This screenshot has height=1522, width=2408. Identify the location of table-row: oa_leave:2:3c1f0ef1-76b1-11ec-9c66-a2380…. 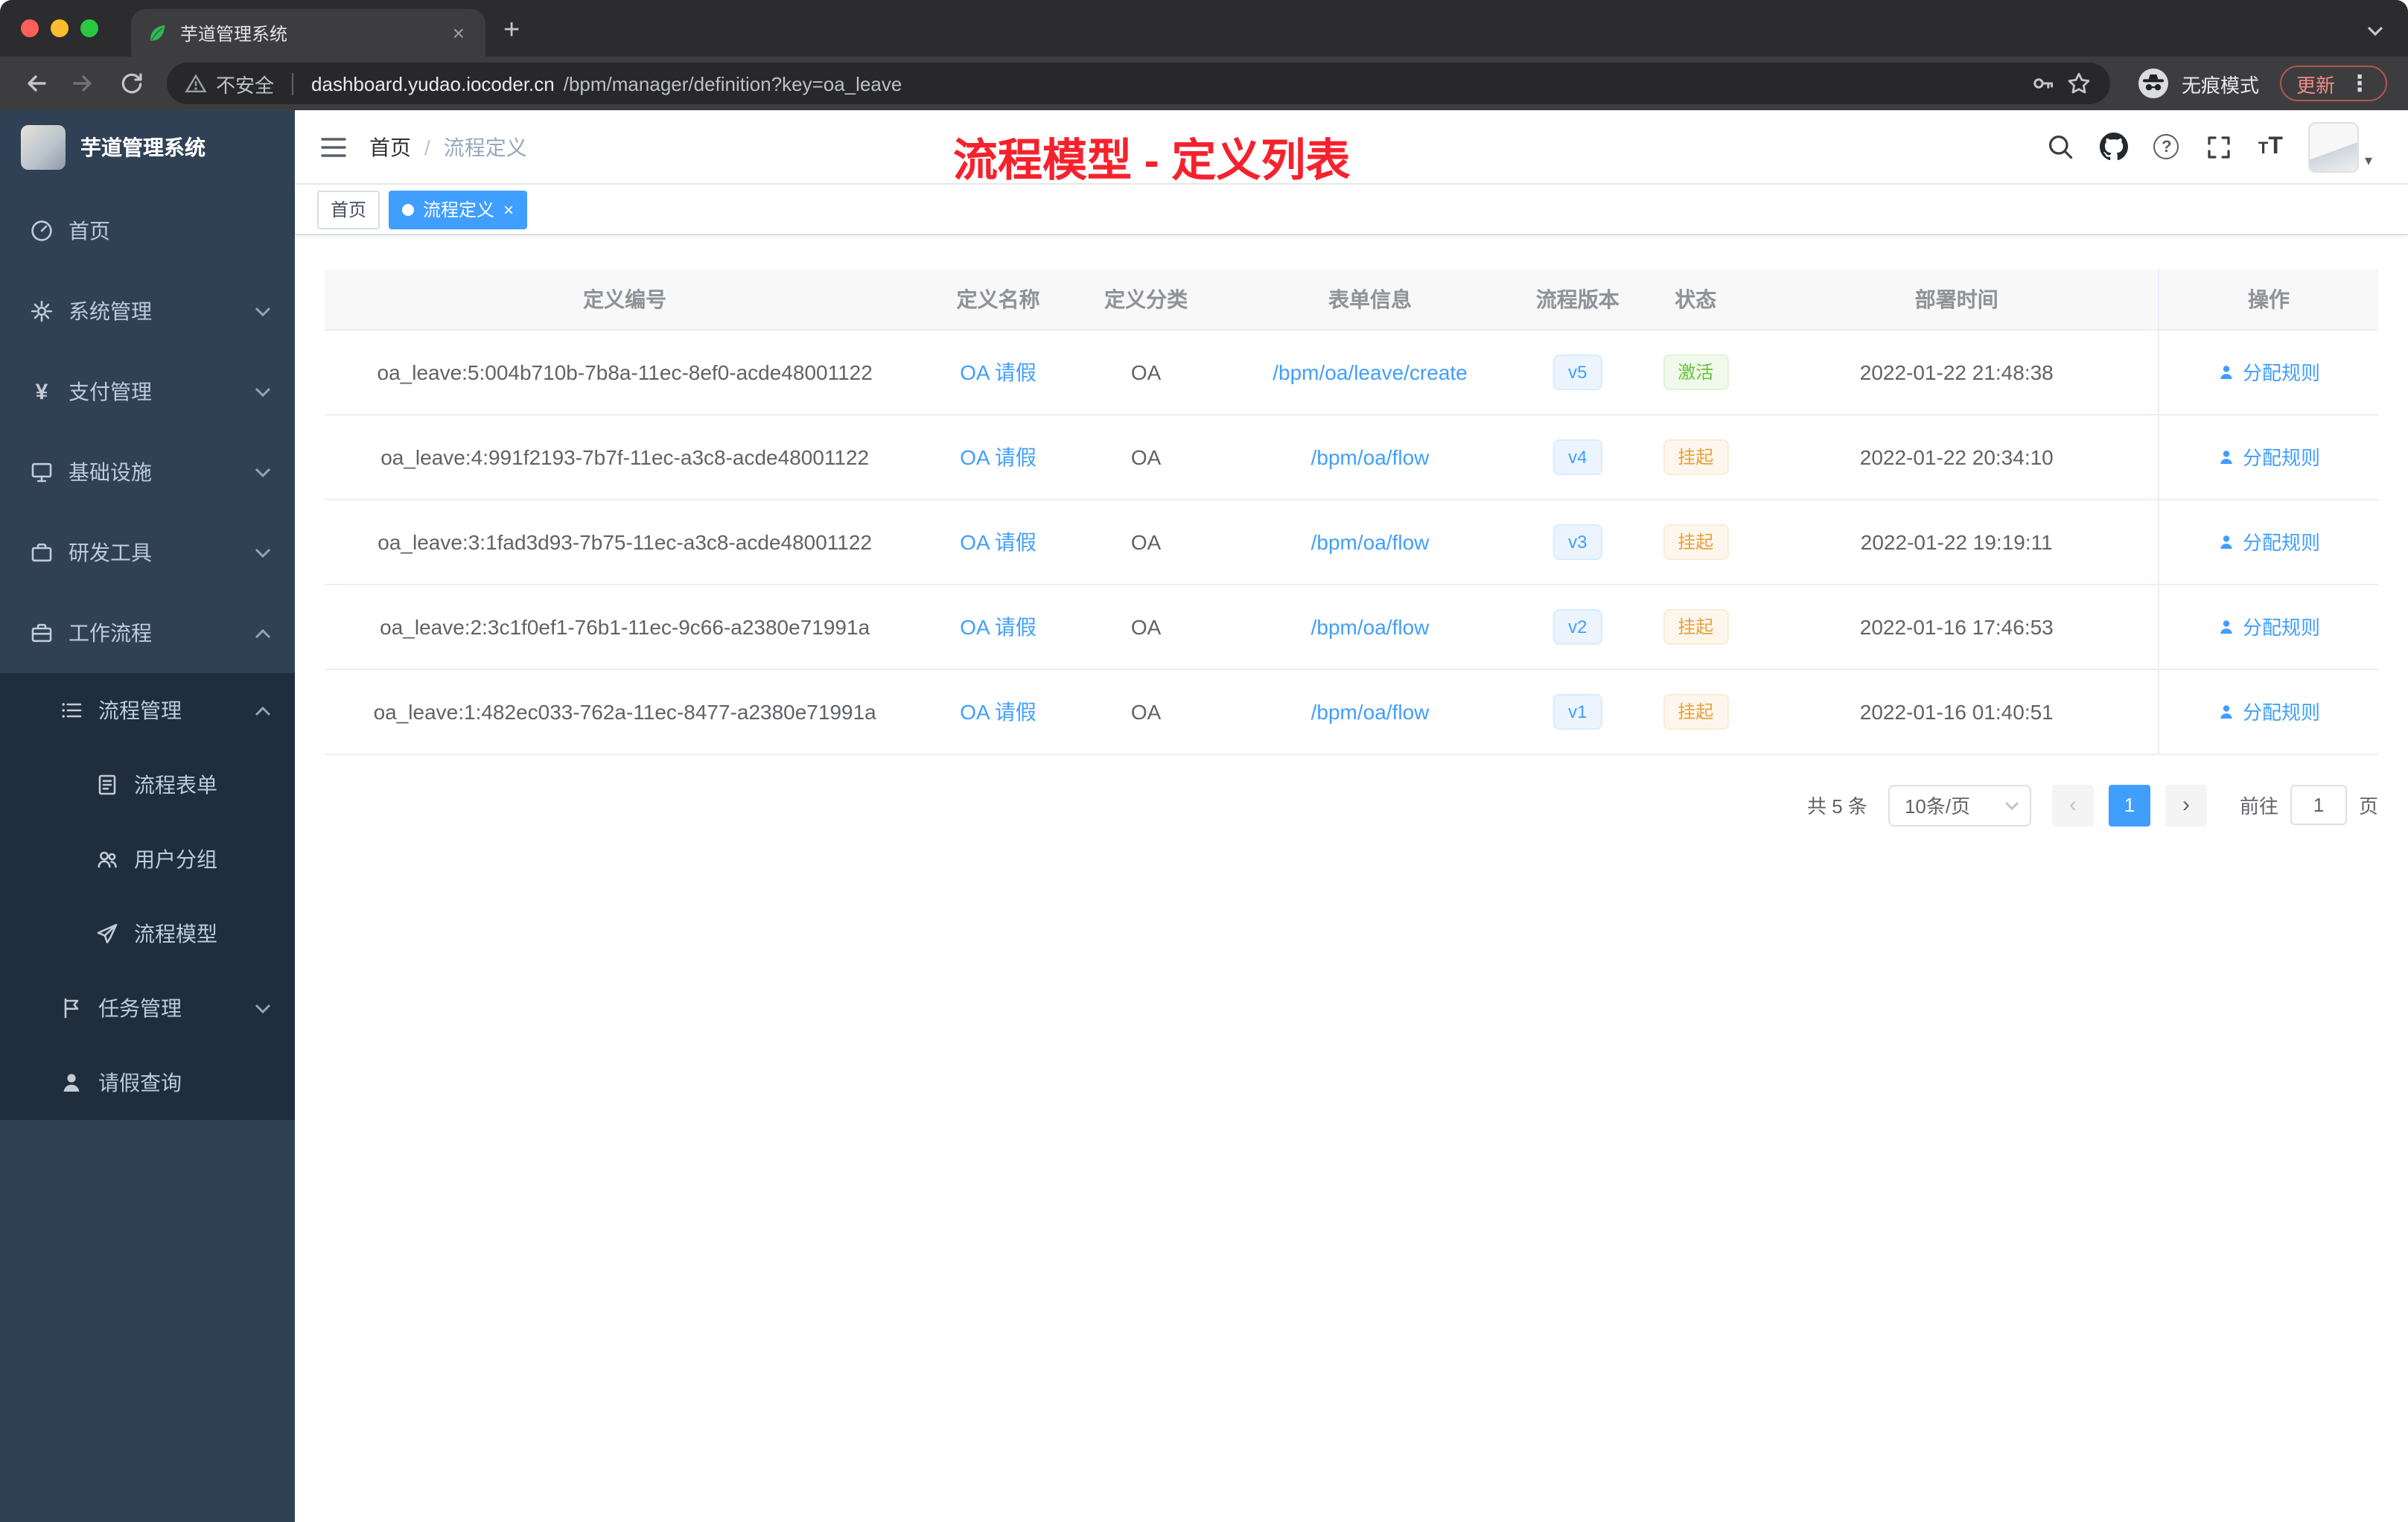
(1351, 626).